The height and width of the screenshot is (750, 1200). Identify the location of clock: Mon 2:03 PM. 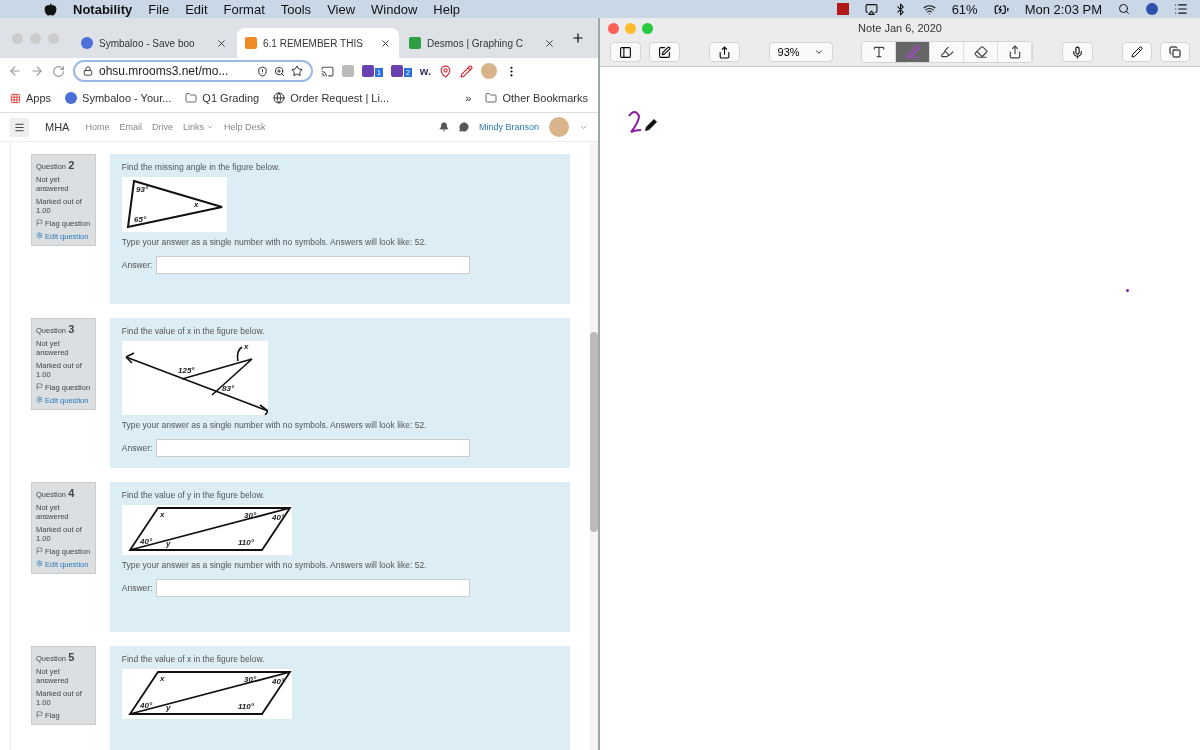
(1063, 9).